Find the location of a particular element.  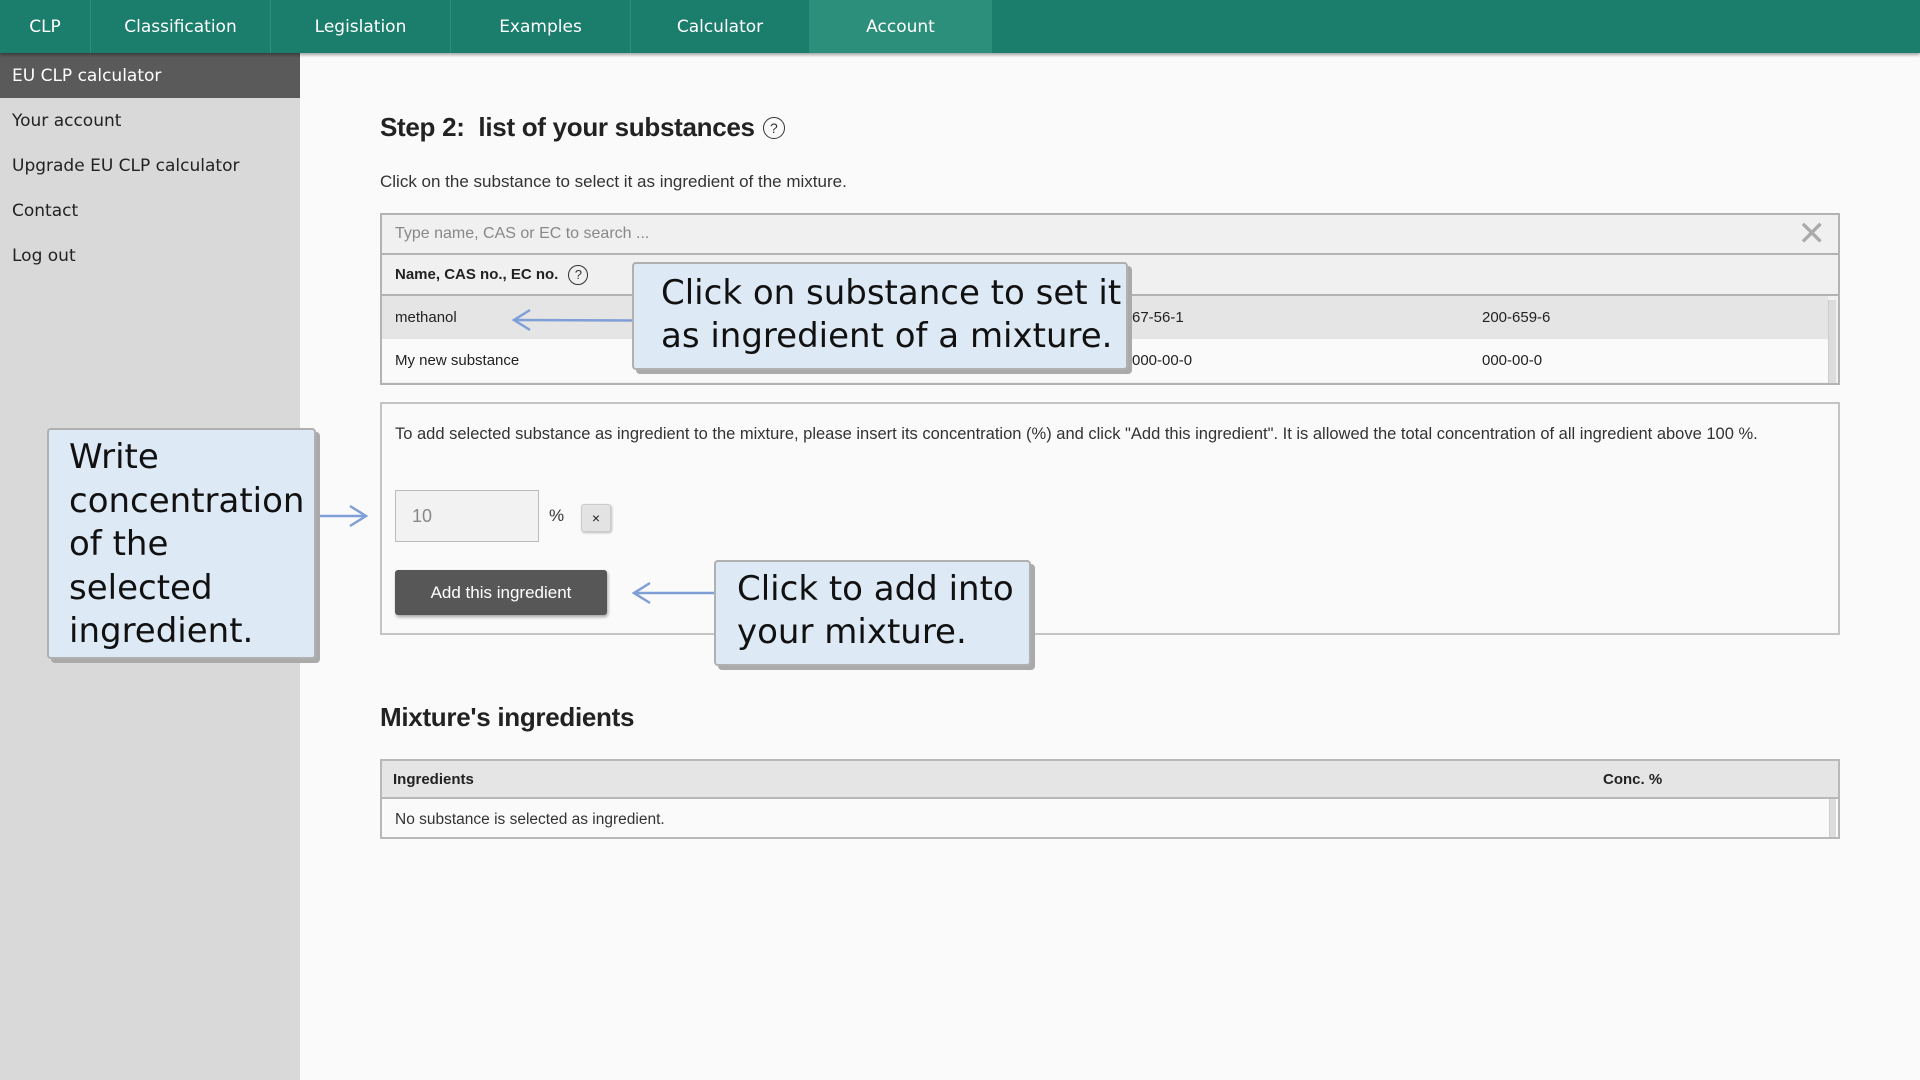

substance-ec: 000-00-0 is located at coordinates (1512, 360).